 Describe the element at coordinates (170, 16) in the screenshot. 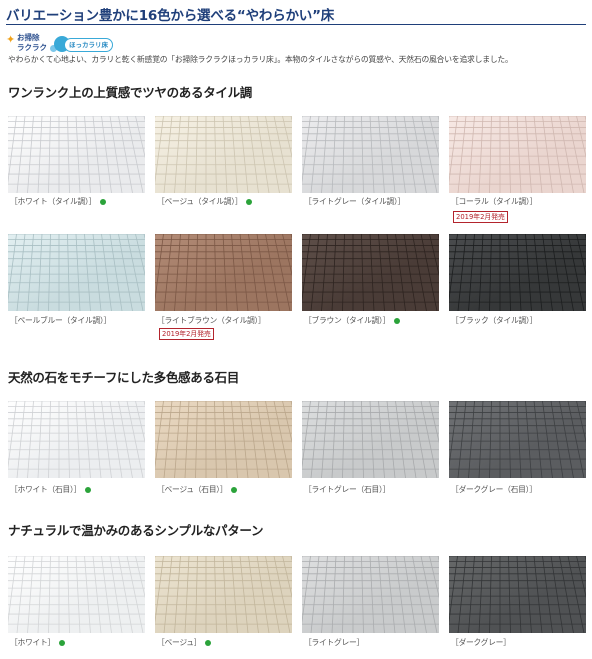

I see `page-title: バリエーション豊かに16色から選べる“やわらかい”床` at that location.